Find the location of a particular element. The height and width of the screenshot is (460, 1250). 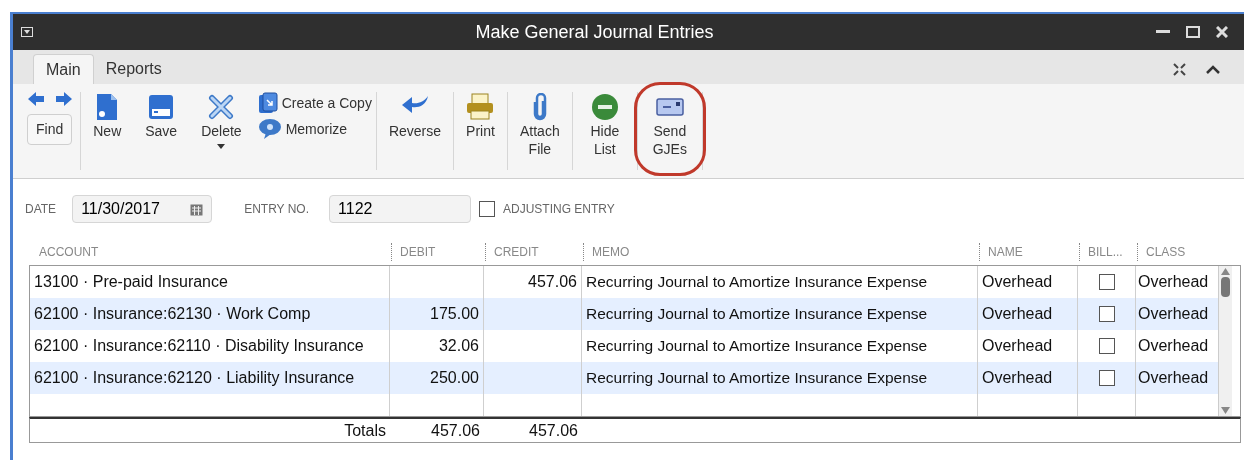

speech-bubble-icon is located at coordinates (269, 129).